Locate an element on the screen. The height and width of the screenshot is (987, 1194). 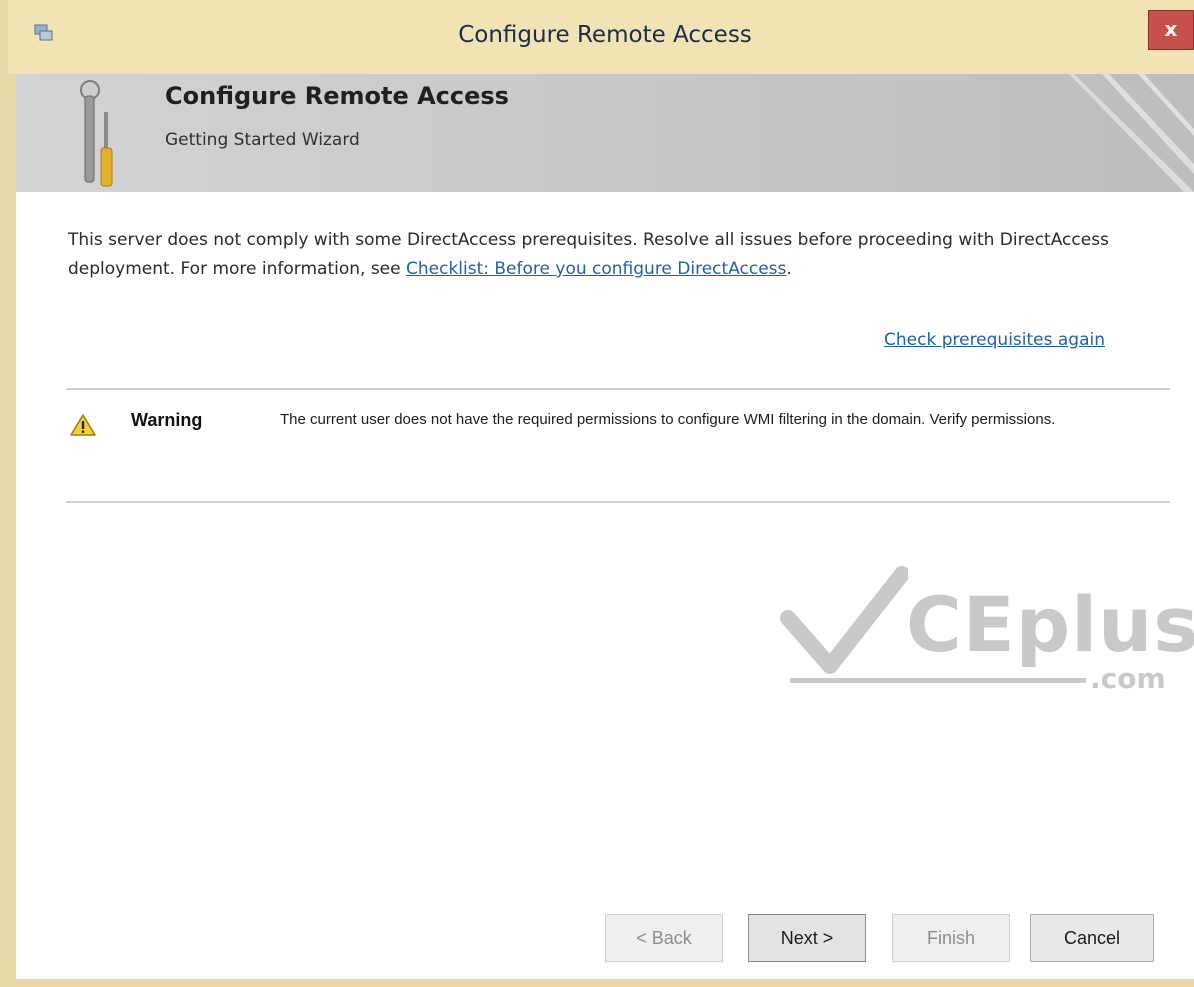
tools-icon is located at coordinates (96, 133).